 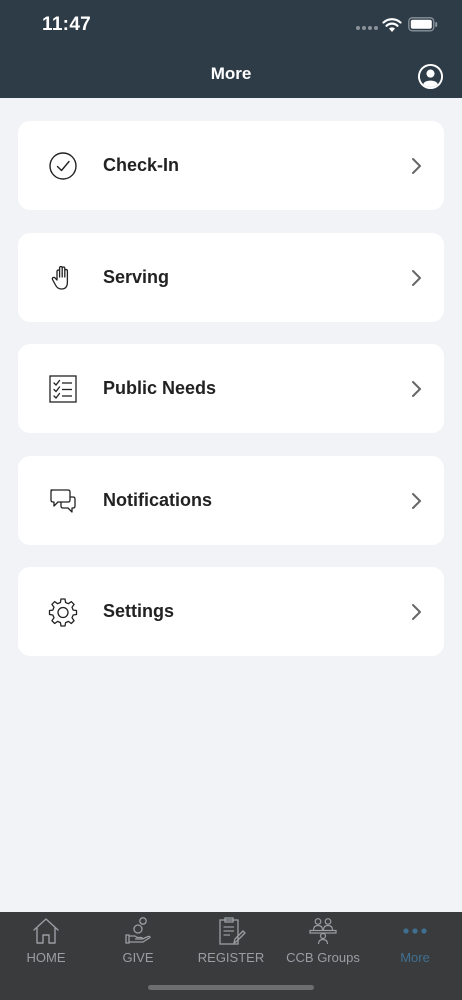 I want to click on chat-bubbles-icon, so click(x=63, y=500).